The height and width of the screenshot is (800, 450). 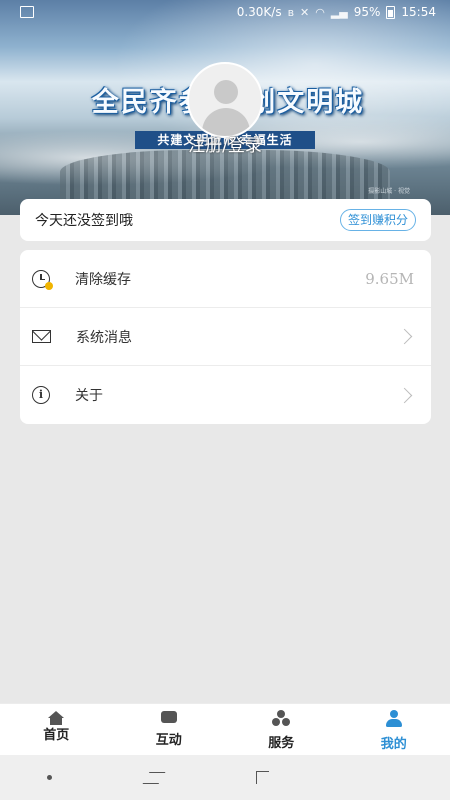 What do you see at coordinates (41, 336) in the screenshot?
I see `mail-icon` at bounding box center [41, 336].